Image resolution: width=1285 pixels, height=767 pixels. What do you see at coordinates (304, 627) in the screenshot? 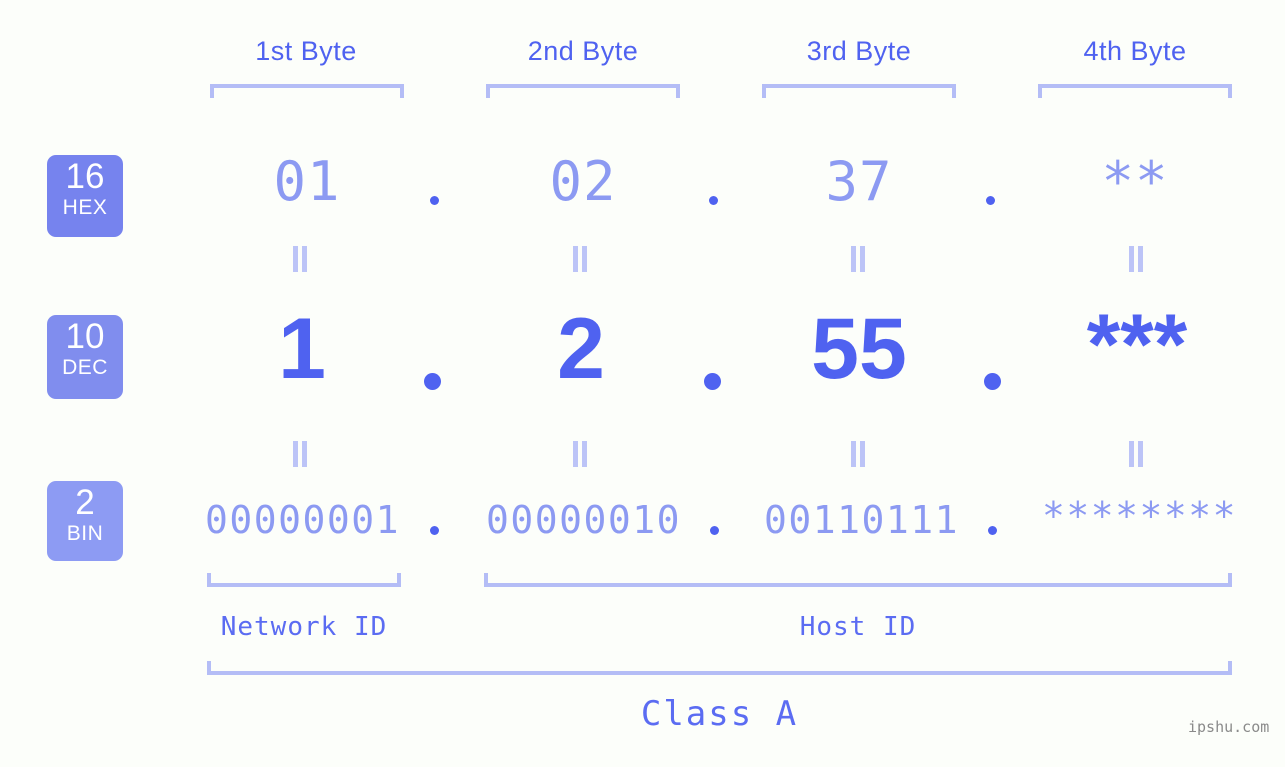
I see `network-id-label: Network ID` at bounding box center [304, 627].